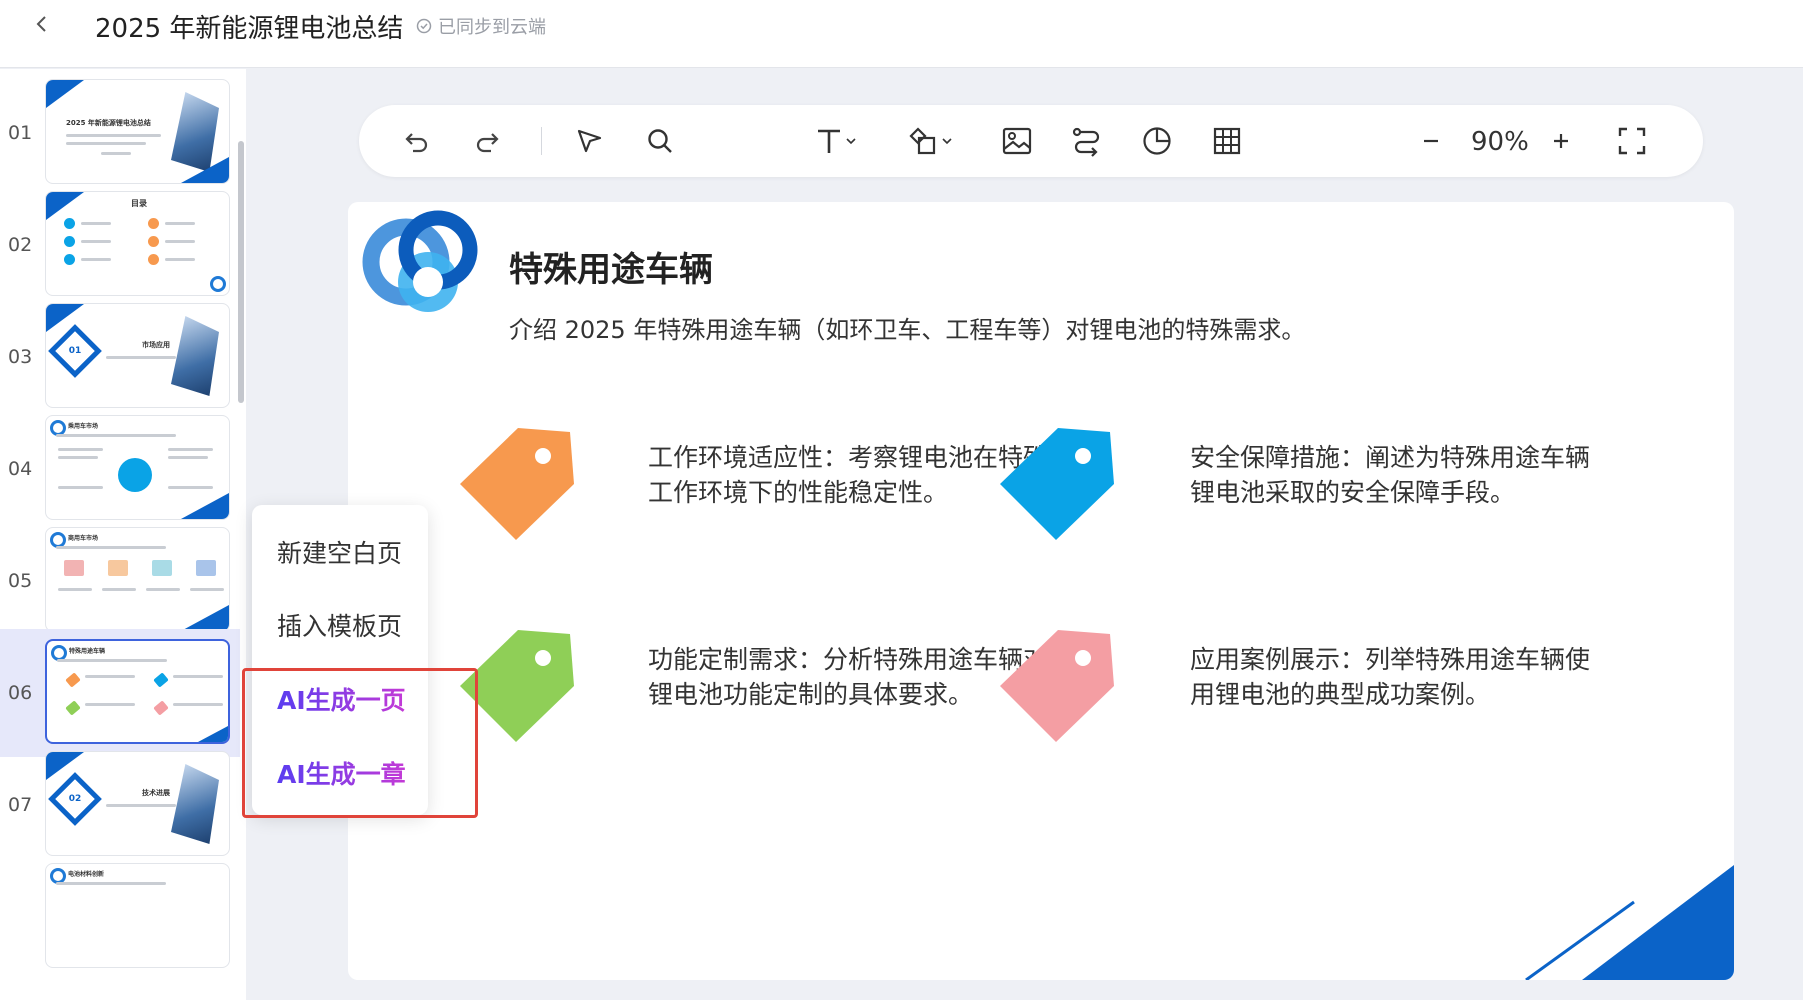  Describe the element at coordinates (1017, 141) in the screenshot. I see `image-tool-button` at that location.